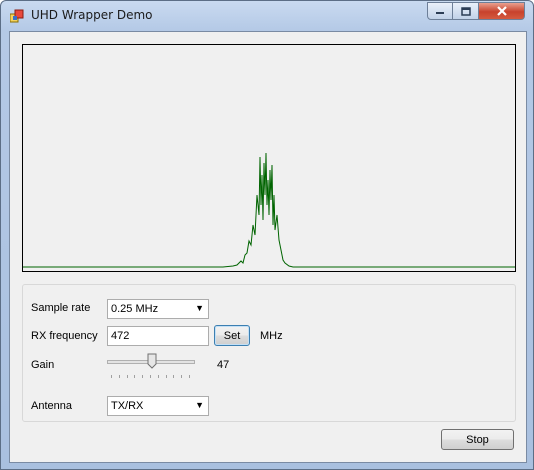 The image size is (534, 470). Describe the element at coordinates (92, 15) in the screenshot. I see `window-title: UHD Wrapper Demo` at that location.